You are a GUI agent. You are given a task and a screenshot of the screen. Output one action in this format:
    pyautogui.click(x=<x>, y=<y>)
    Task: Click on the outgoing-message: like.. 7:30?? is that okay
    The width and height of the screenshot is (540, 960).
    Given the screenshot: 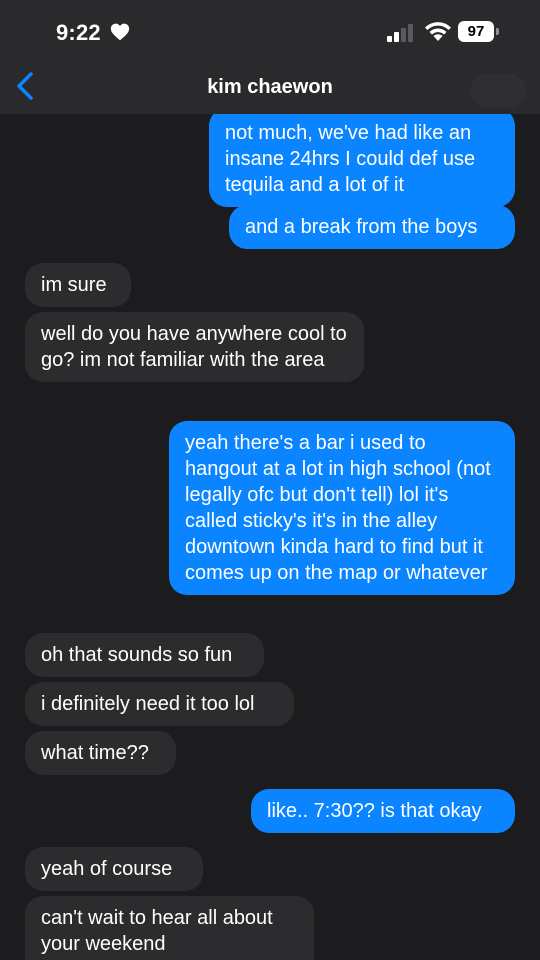 What is the action you would take?
    pyautogui.click(x=383, y=811)
    